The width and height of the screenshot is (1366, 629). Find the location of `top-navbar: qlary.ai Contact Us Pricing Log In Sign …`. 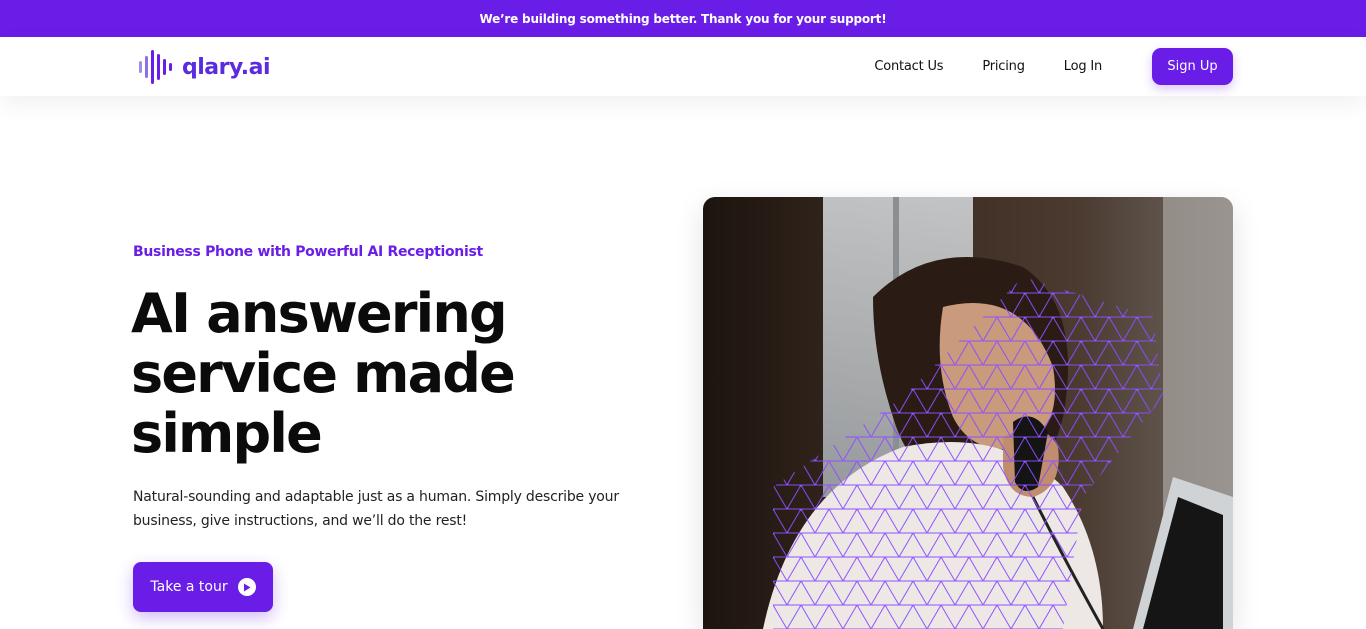

top-navbar: qlary.ai Contact Us Pricing Log In Sign … is located at coordinates (683, 66).